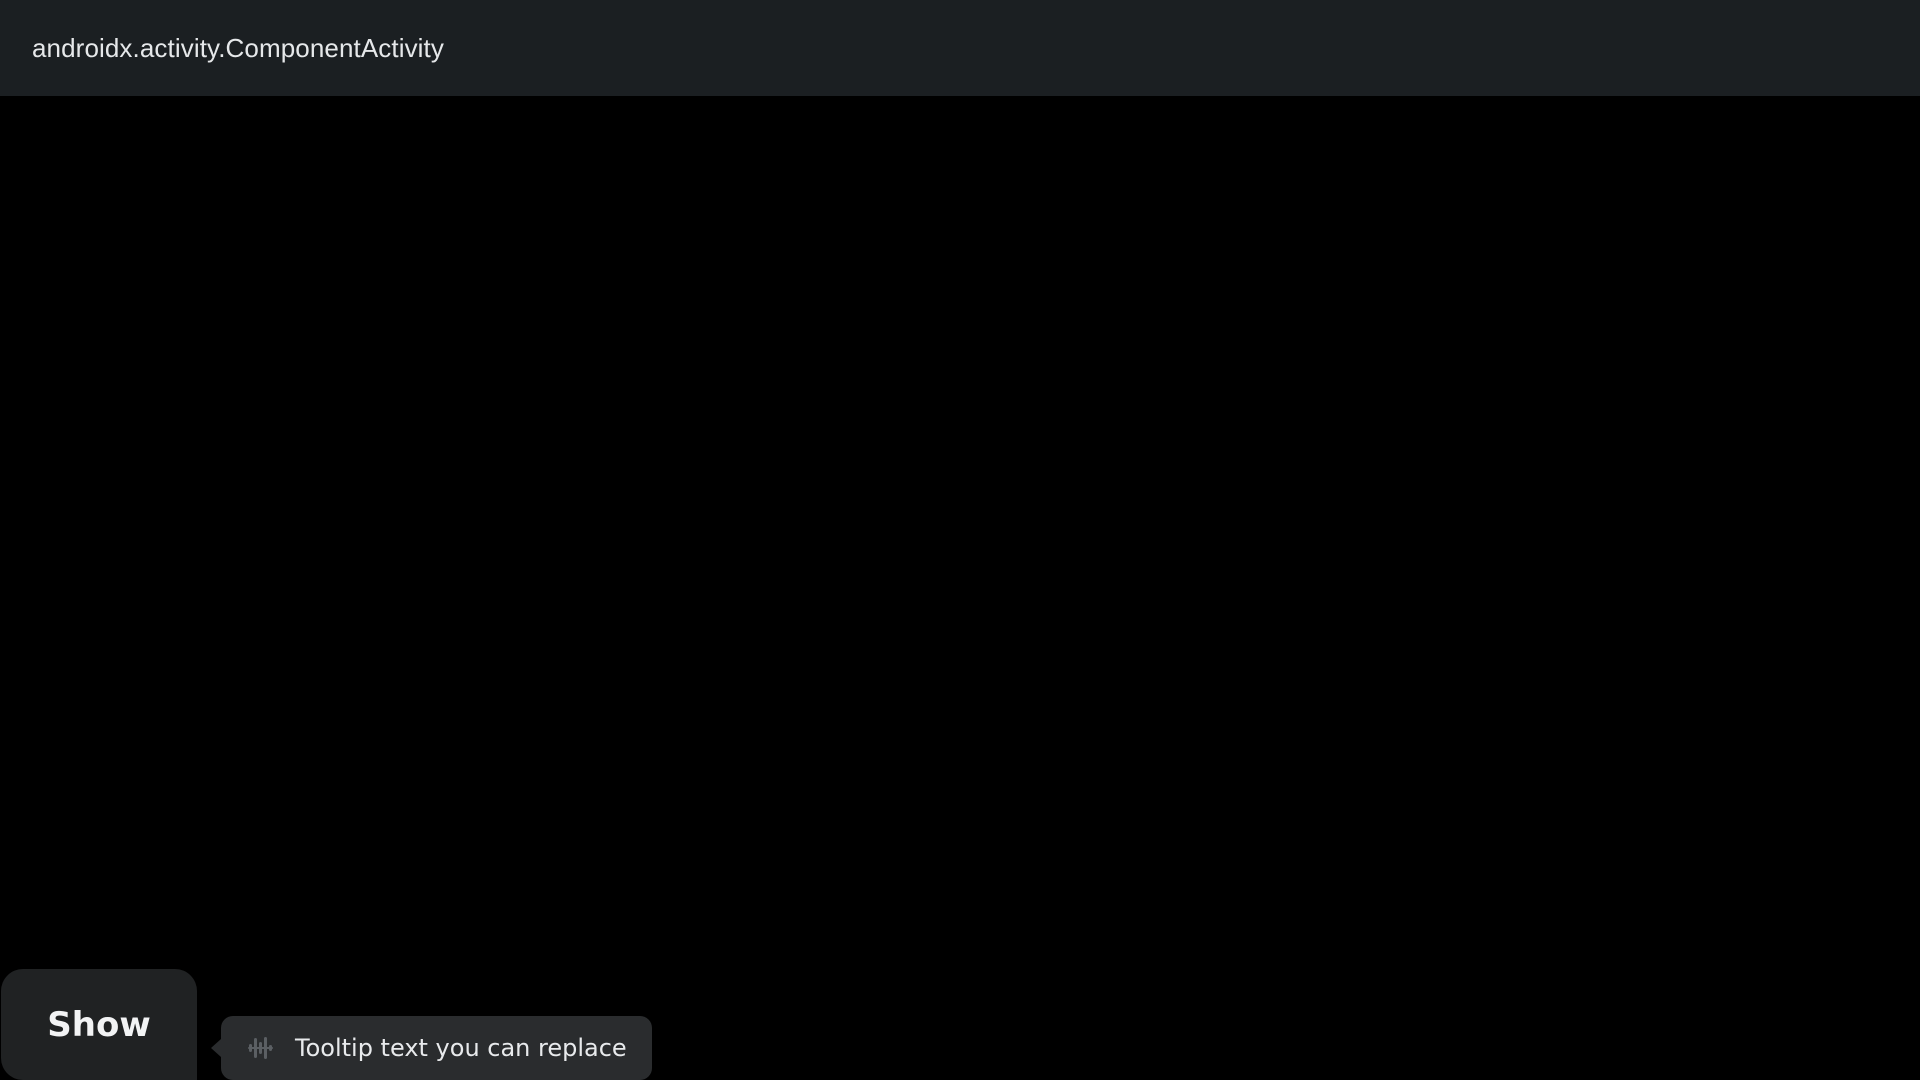  Describe the element at coordinates (960, 48) in the screenshot. I see `app-bar: androidx.activity.ComponentActivity` at that location.